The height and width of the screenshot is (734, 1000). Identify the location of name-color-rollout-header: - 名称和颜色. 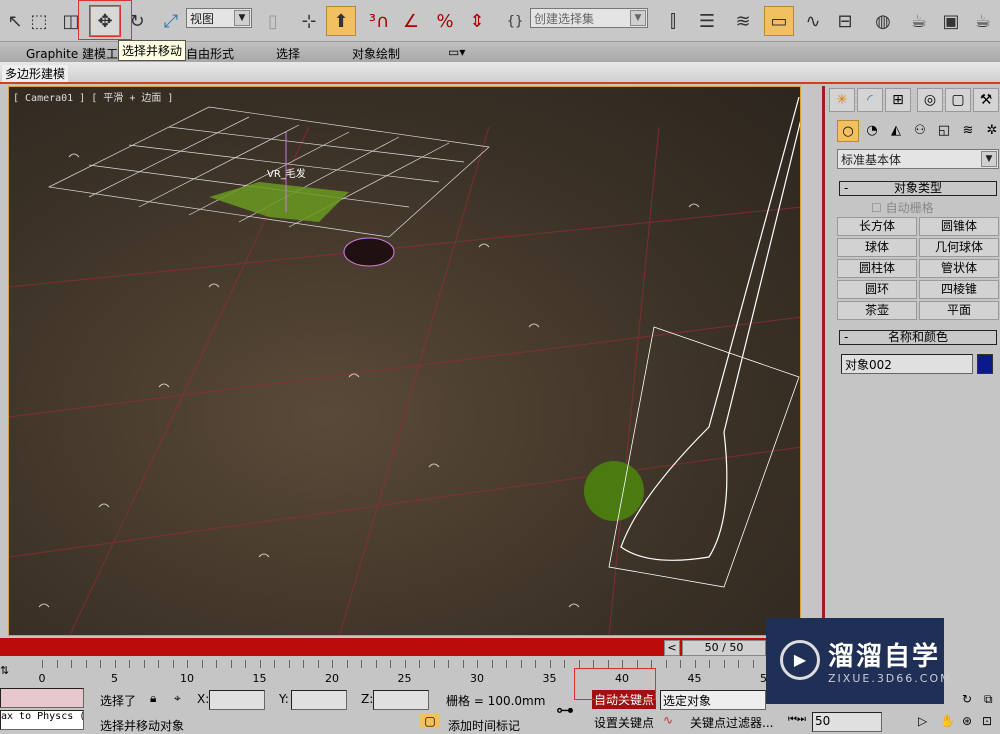
(918, 337).